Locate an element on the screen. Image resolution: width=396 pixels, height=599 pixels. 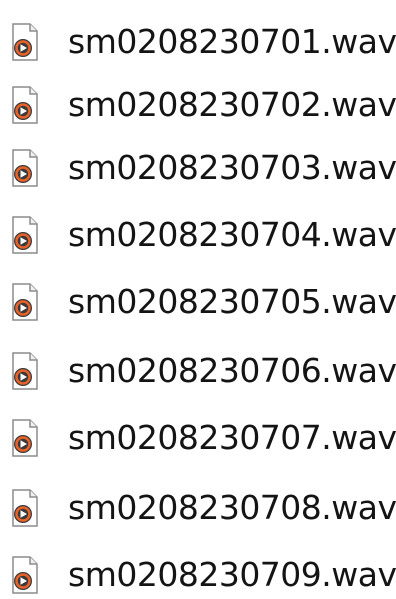
file-name: sm0208230709.wav is located at coordinates (232, 574).